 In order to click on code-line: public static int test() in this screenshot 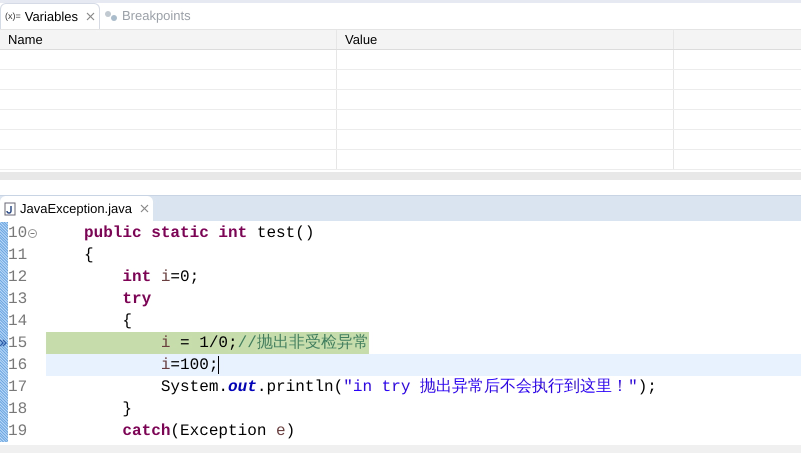, I will do `click(199, 233)`.